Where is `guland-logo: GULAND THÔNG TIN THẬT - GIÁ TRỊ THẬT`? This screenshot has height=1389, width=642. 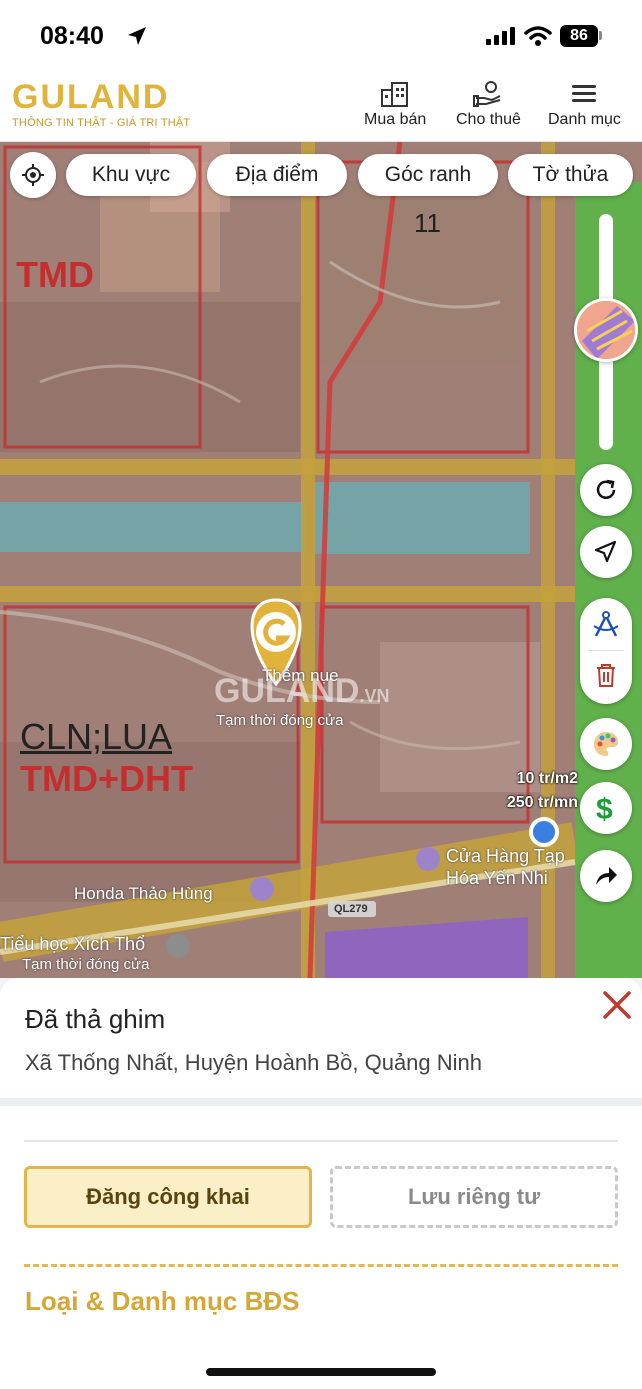 guland-logo: GULAND THÔNG TIN THẬT - GIÁ TRỊ THẬT is located at coordinates (101, 104).